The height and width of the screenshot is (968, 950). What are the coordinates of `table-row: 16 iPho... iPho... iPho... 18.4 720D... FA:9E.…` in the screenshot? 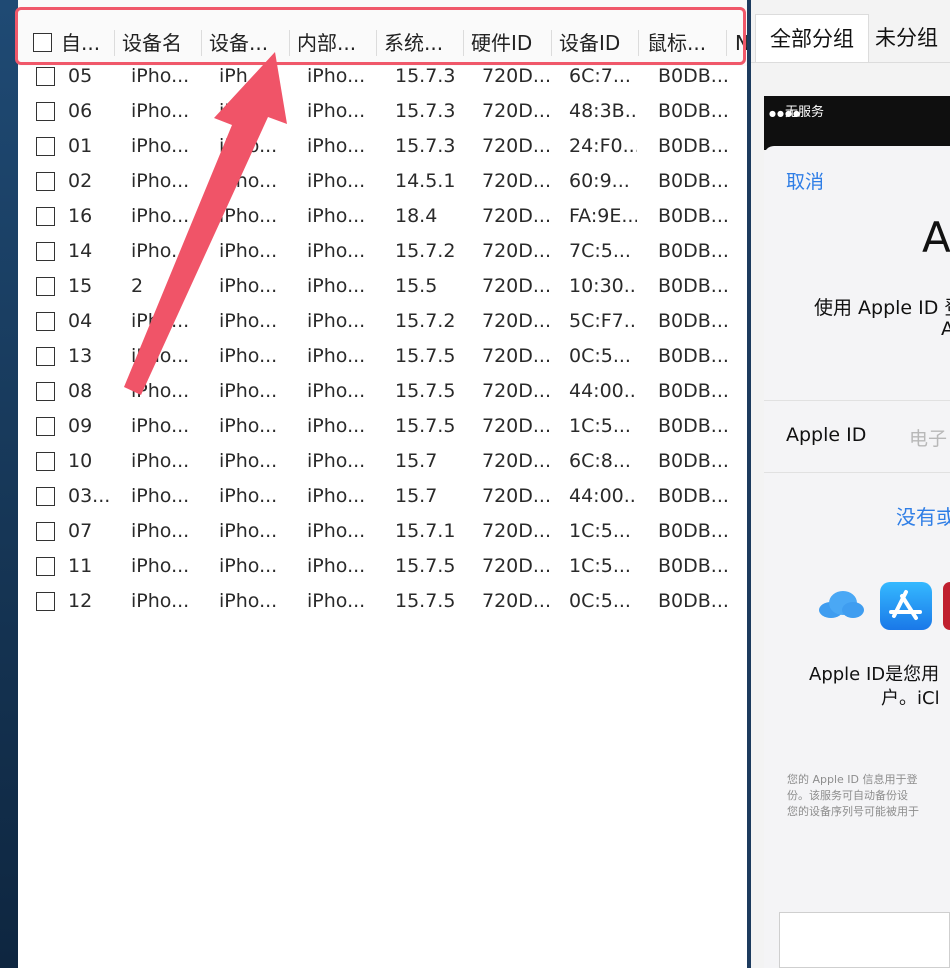 It's located at (382, 216).